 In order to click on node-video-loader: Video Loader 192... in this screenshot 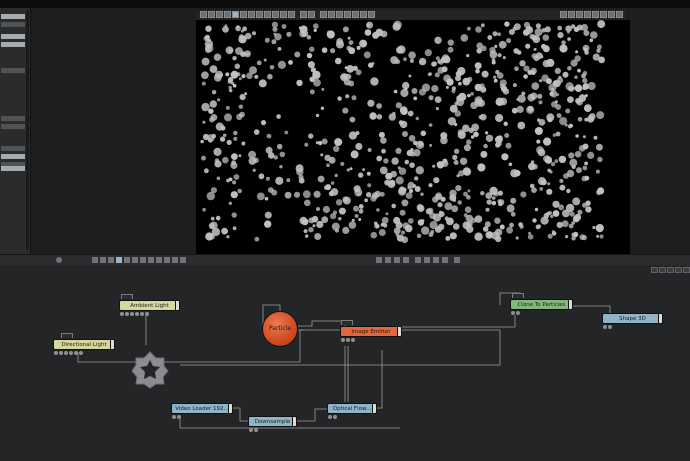, I will do `click(202, 408)`.